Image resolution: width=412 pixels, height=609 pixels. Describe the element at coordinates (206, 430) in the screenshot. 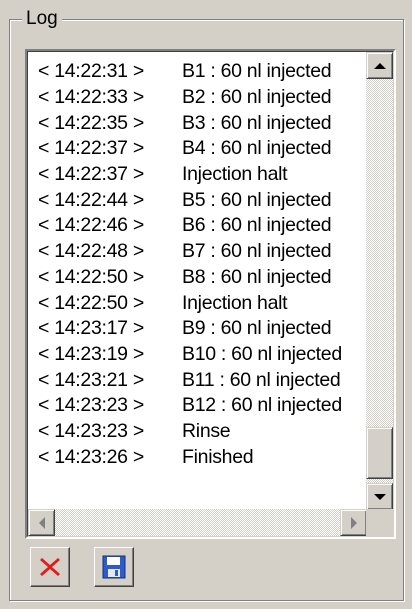

I see `log-entry-message: Rinse` at that location.